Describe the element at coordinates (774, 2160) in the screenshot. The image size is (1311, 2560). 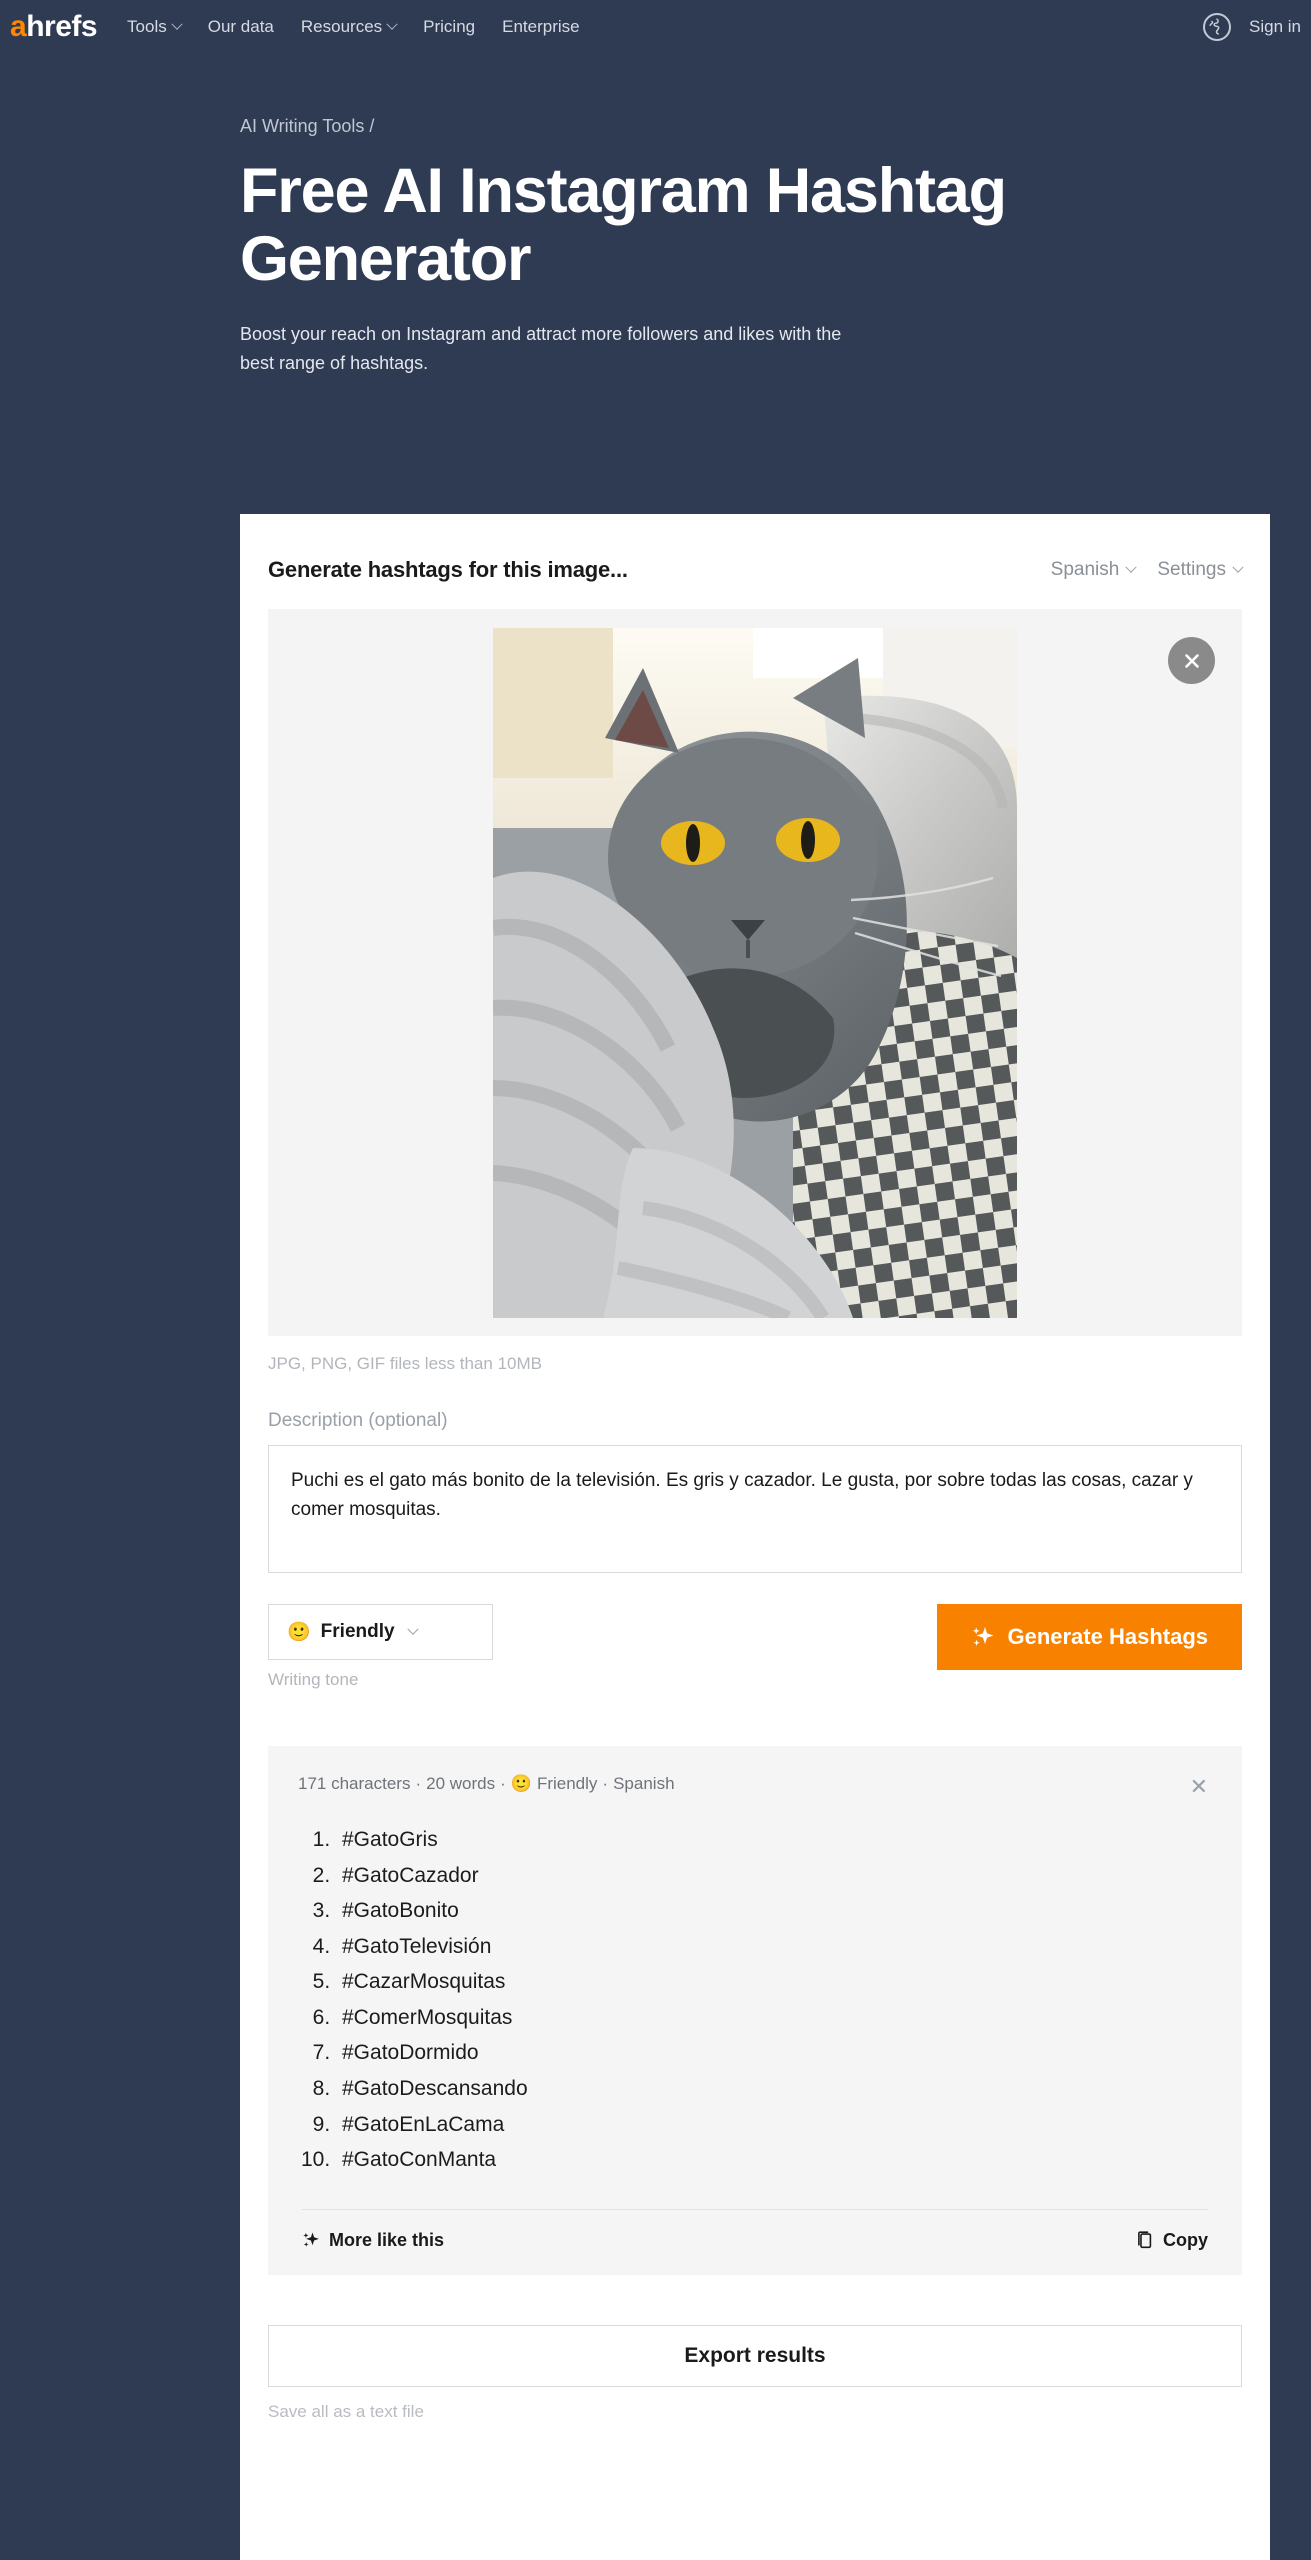
I see `list-item: #GatoConManta` at that location.